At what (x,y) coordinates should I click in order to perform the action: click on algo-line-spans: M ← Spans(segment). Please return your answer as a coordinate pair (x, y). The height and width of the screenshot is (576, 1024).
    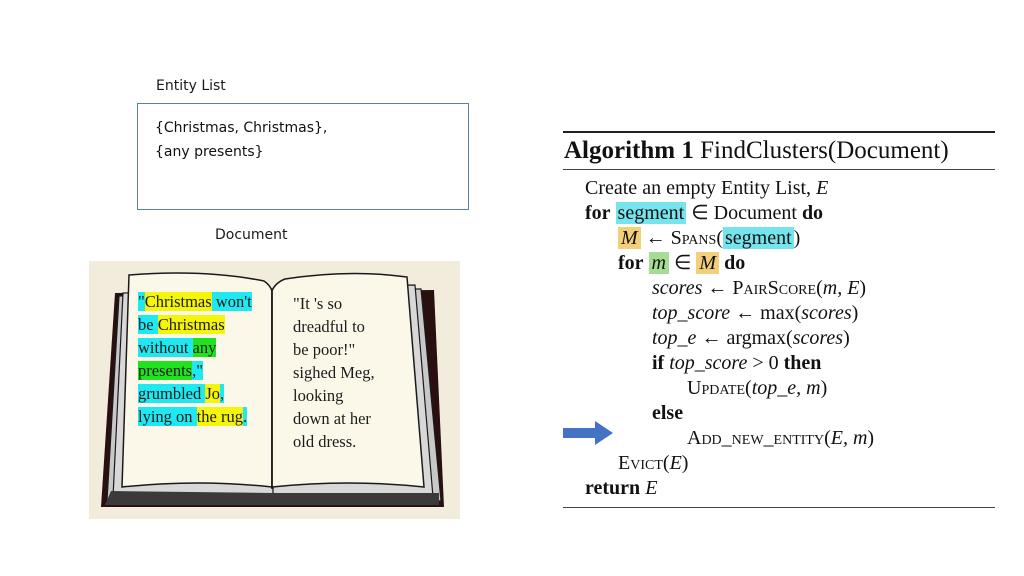
    Looking at the image, I should click on (779, 238).